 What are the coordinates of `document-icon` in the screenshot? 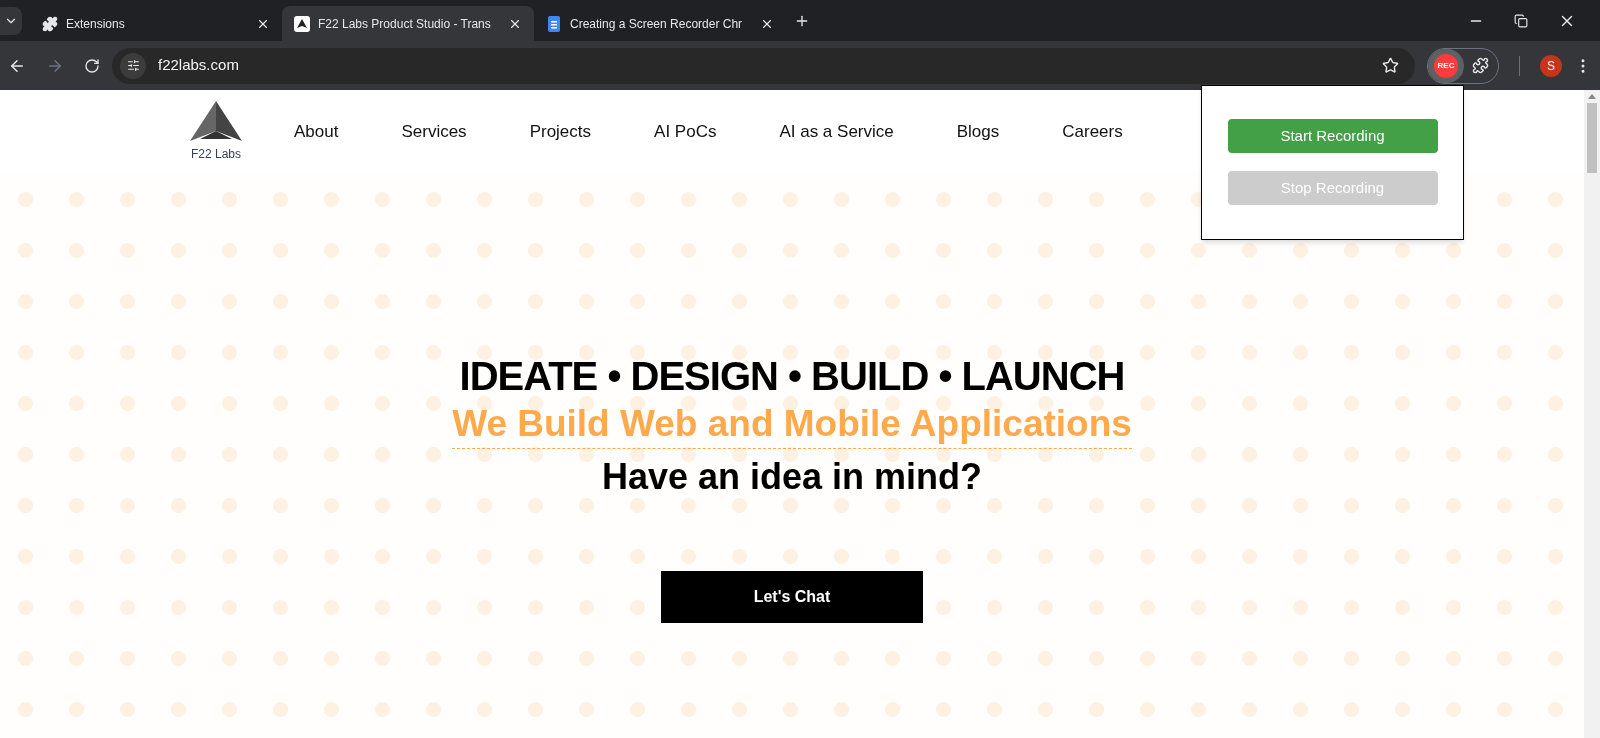 It's located at (554, 23).